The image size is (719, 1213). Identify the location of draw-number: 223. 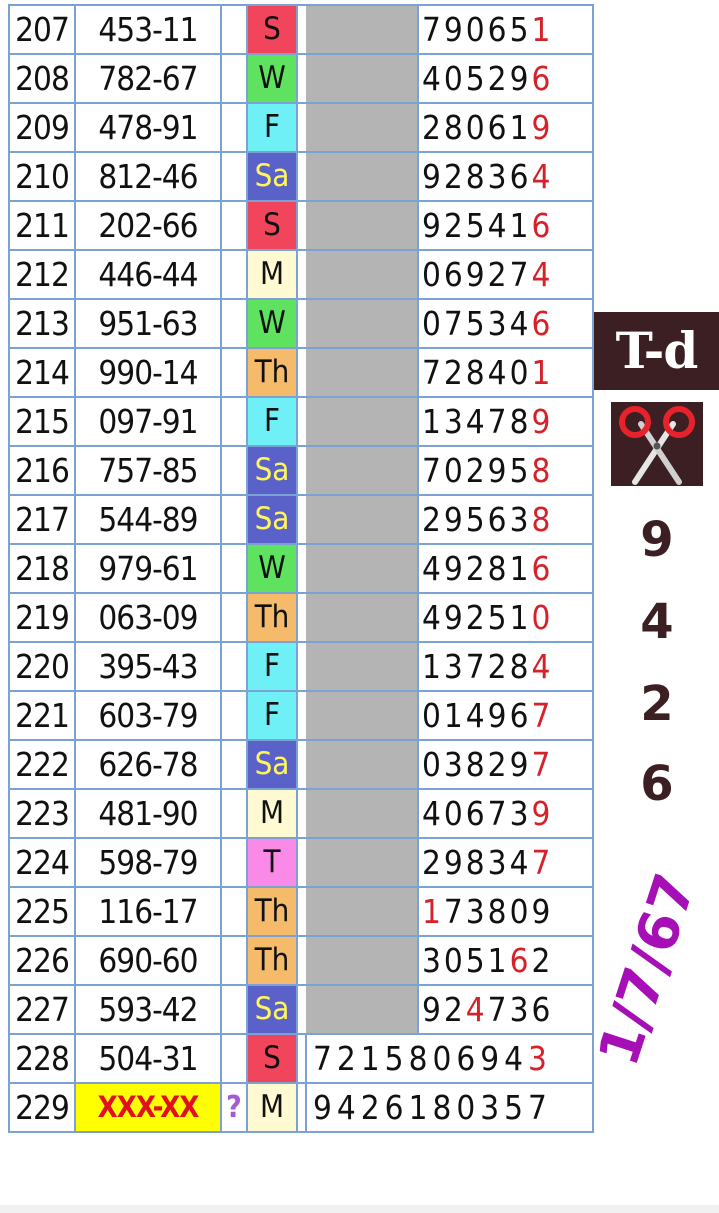
(42, 813).